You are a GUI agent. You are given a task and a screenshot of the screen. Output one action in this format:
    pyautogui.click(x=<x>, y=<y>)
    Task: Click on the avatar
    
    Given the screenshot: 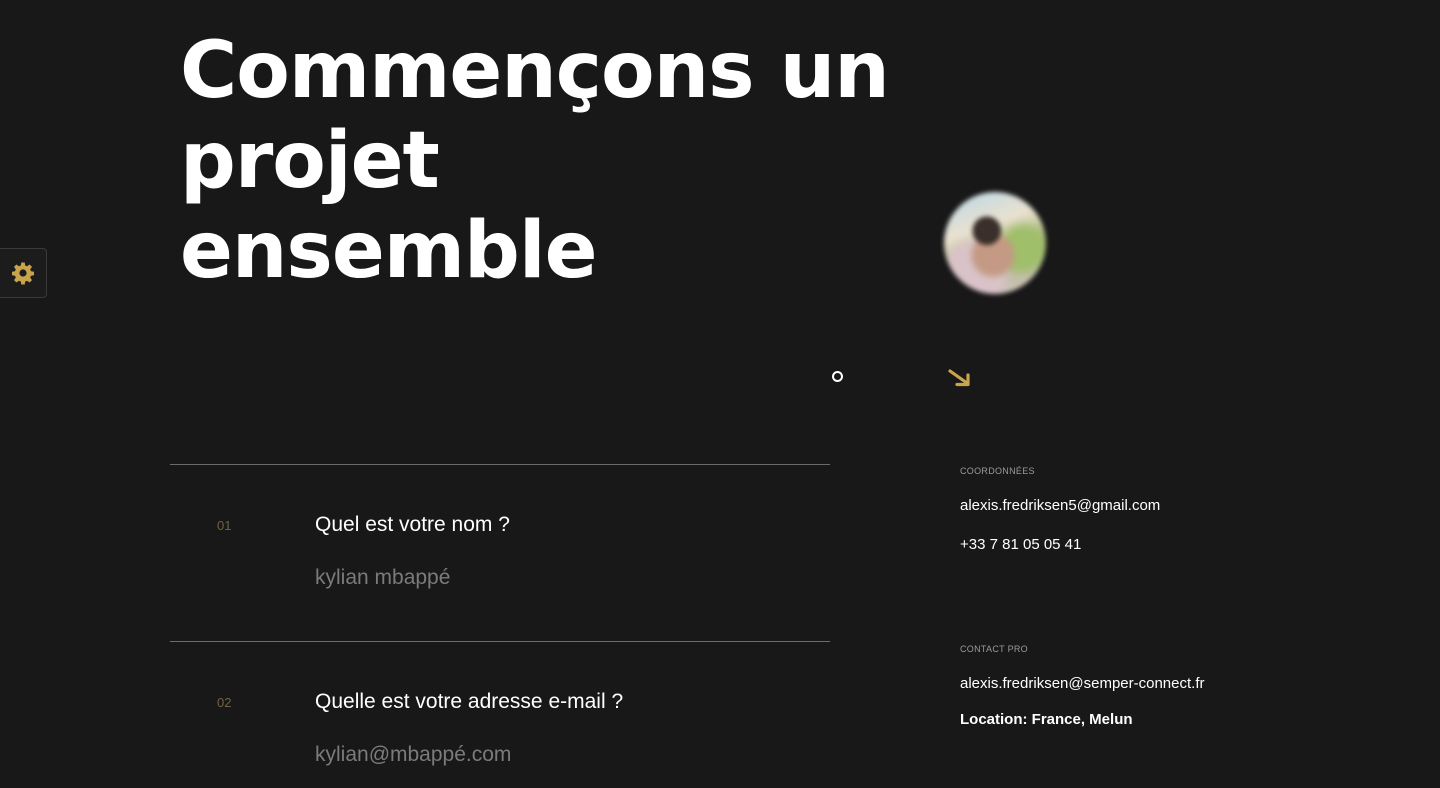 What is the action you would take?
    pyautogui.click(x=995, y=243)
    